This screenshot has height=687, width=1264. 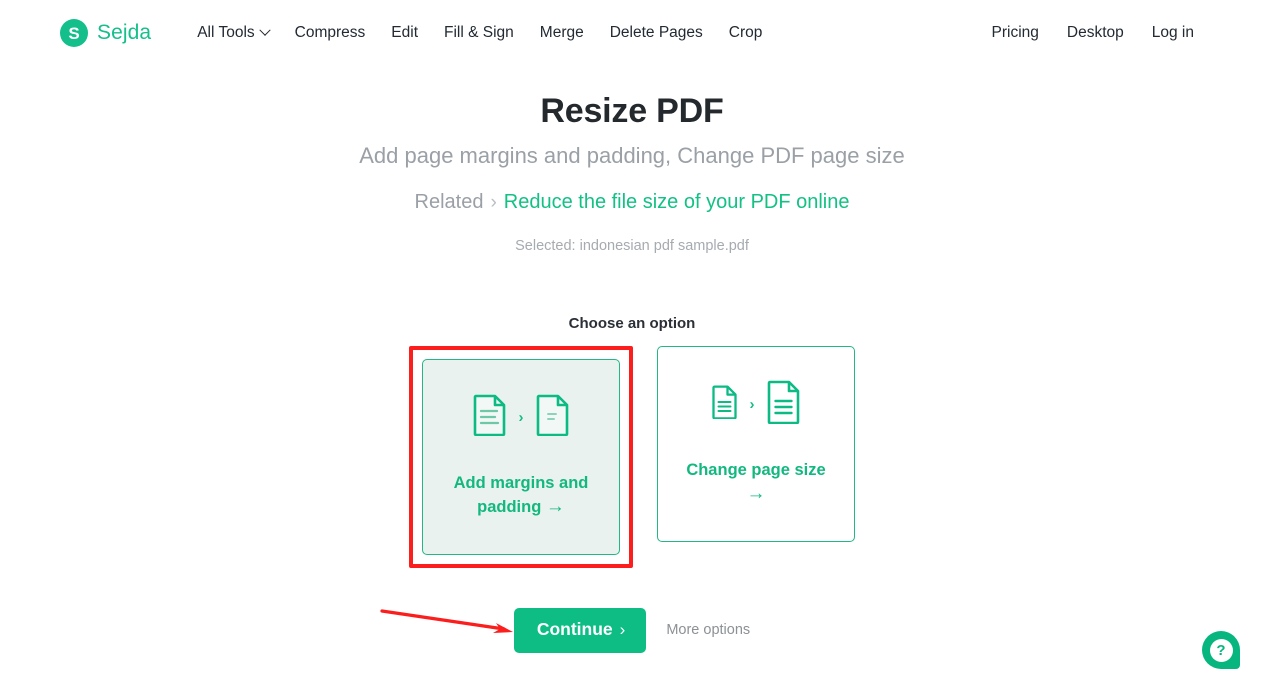 I want to click on chevron-down-icon, so click(x=264, y=30).